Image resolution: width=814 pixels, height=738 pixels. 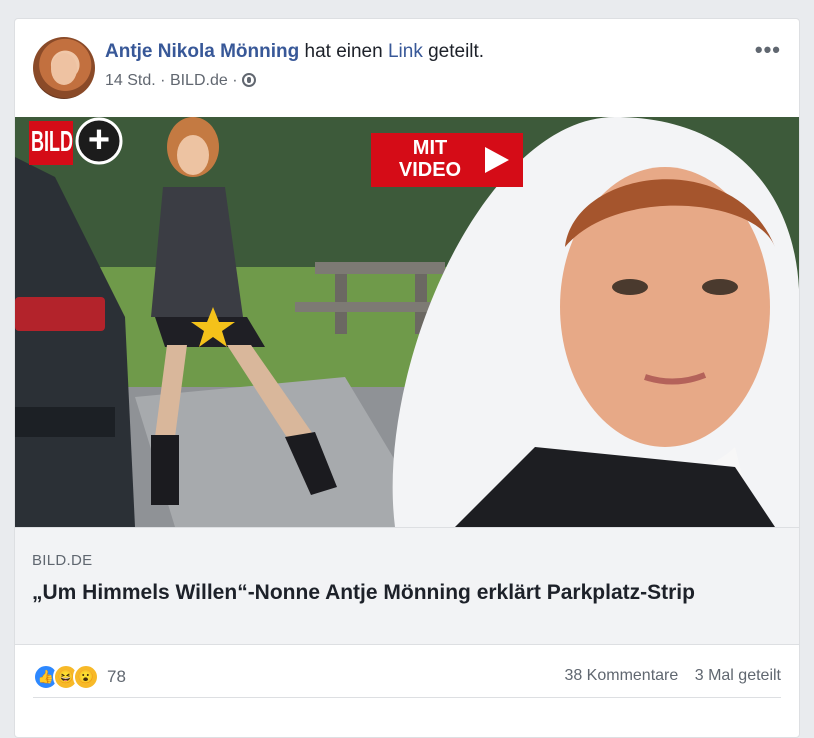 What do you see at coordinates (116, 677) in the screenshot?
I see `reaction-count: 78` at bounding box center [116, 677].